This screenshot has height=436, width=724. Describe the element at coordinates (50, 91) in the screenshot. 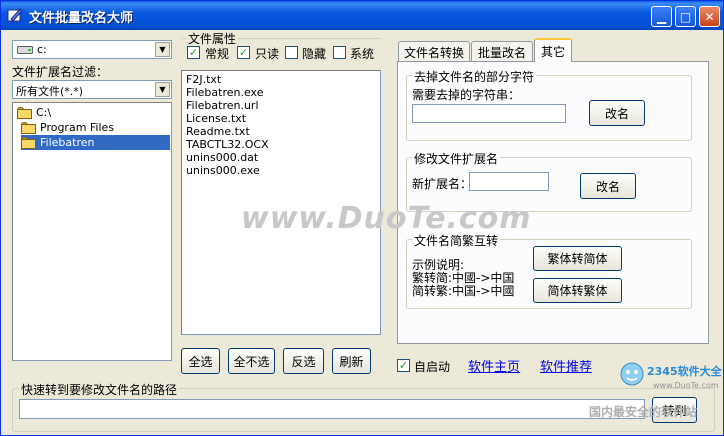

I see `filter-select-value: 所有文件(*.*)` at that location.